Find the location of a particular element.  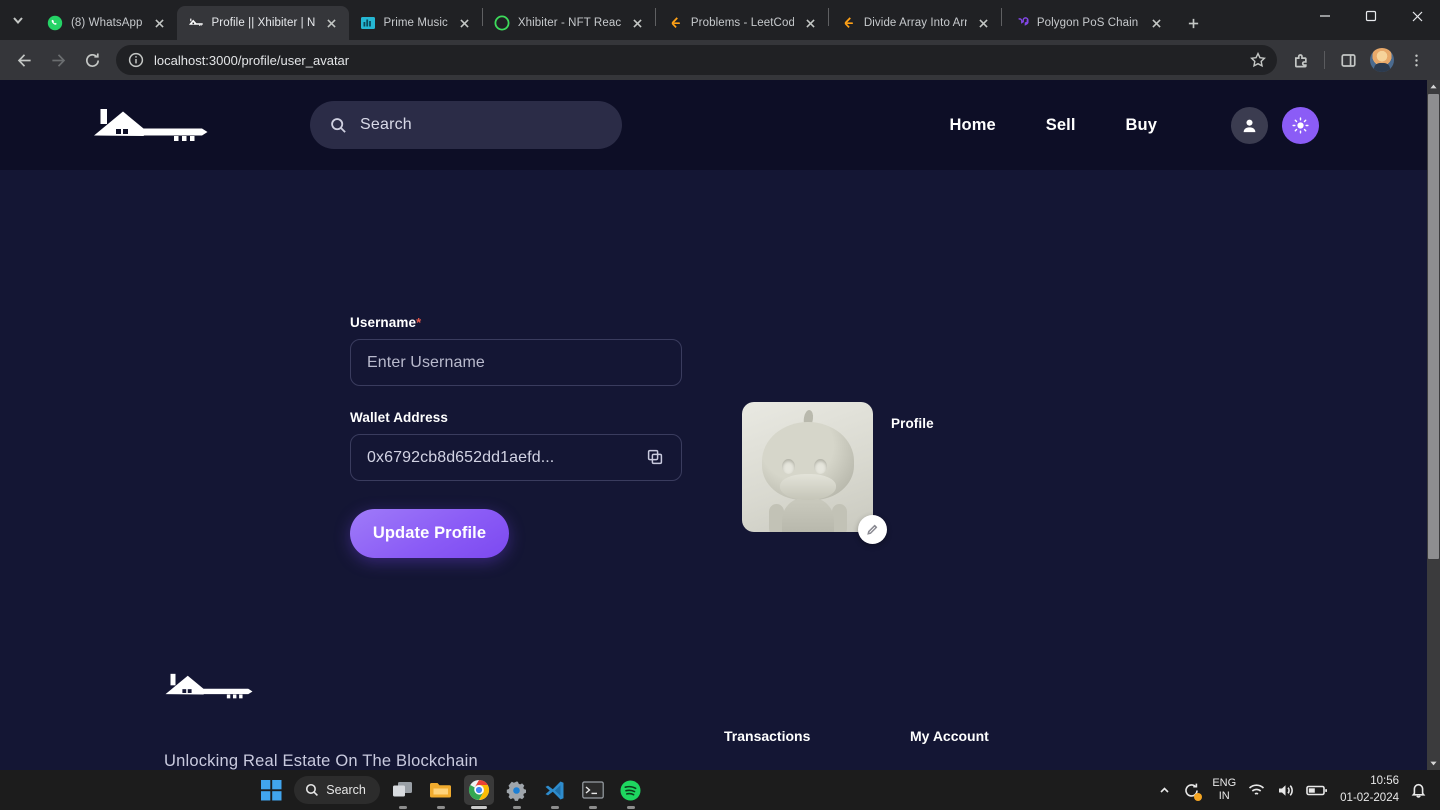

browser-tab: Divide Array Into Arr is located at coordinates (915, 23).